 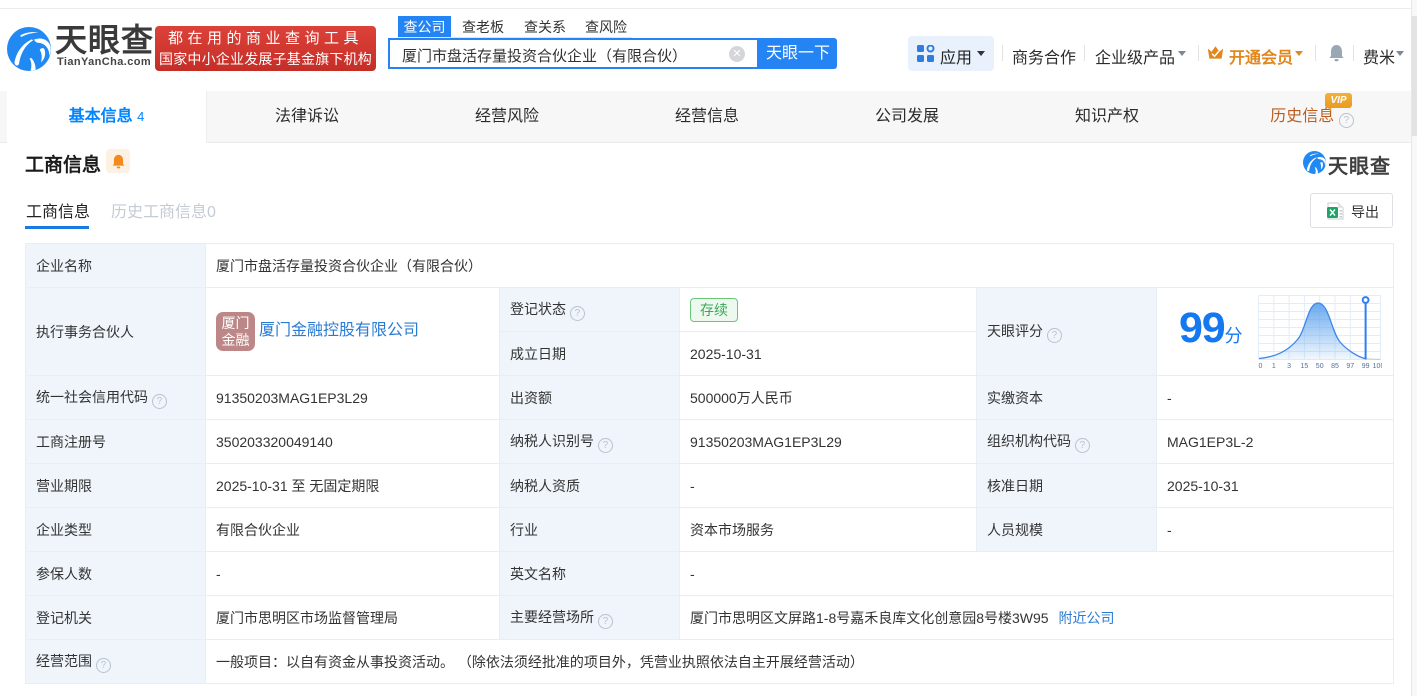 What do you see at coordinates (1261, 366) in the screenshot?
I see `svg-text: 0` at bounding box center [1261, 366].